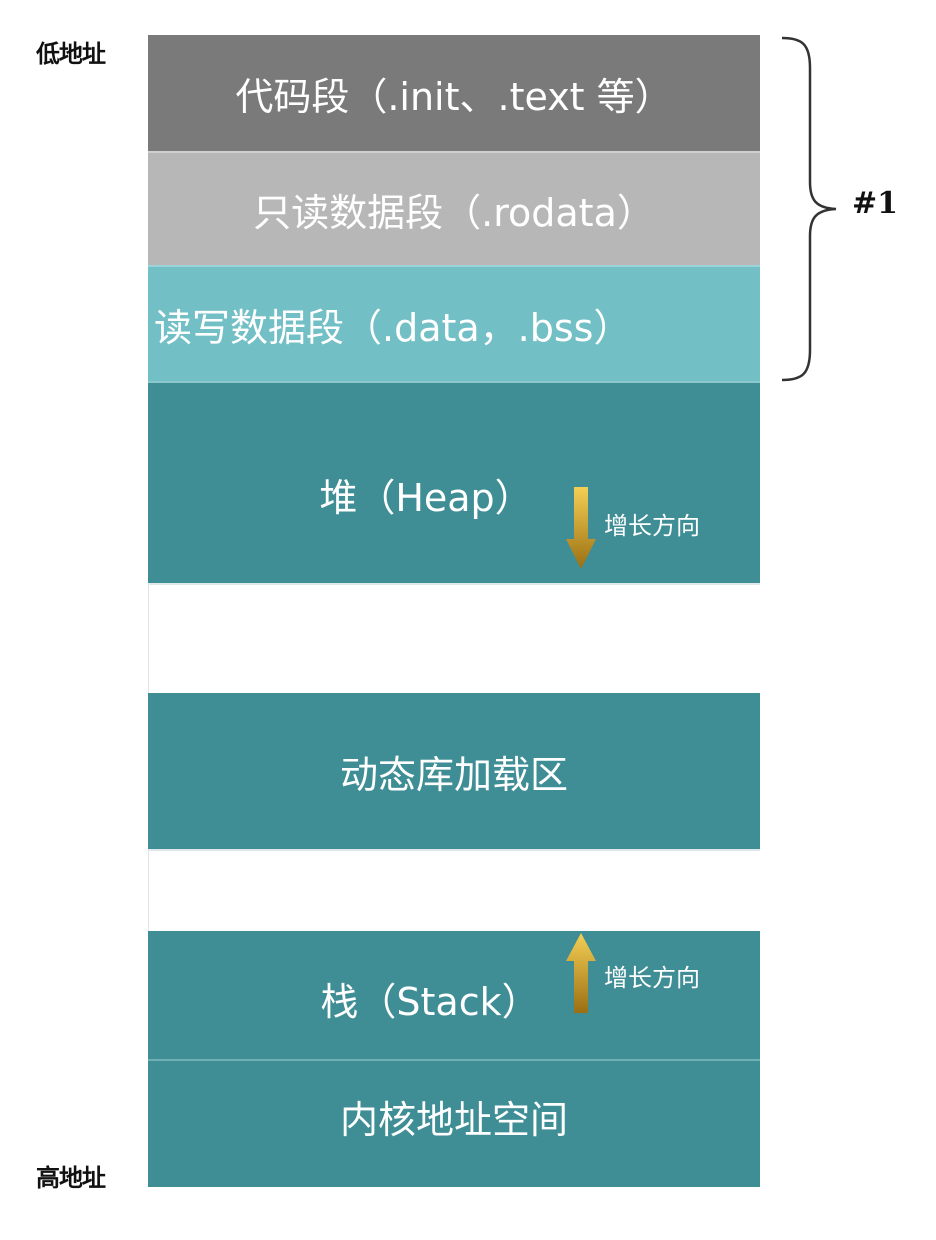  What do you see at coordinates (453, 774) in the screenshot?
I see `segment-dynamic-libraries-label: 动态库加载区` at bounding box center [453, 774].